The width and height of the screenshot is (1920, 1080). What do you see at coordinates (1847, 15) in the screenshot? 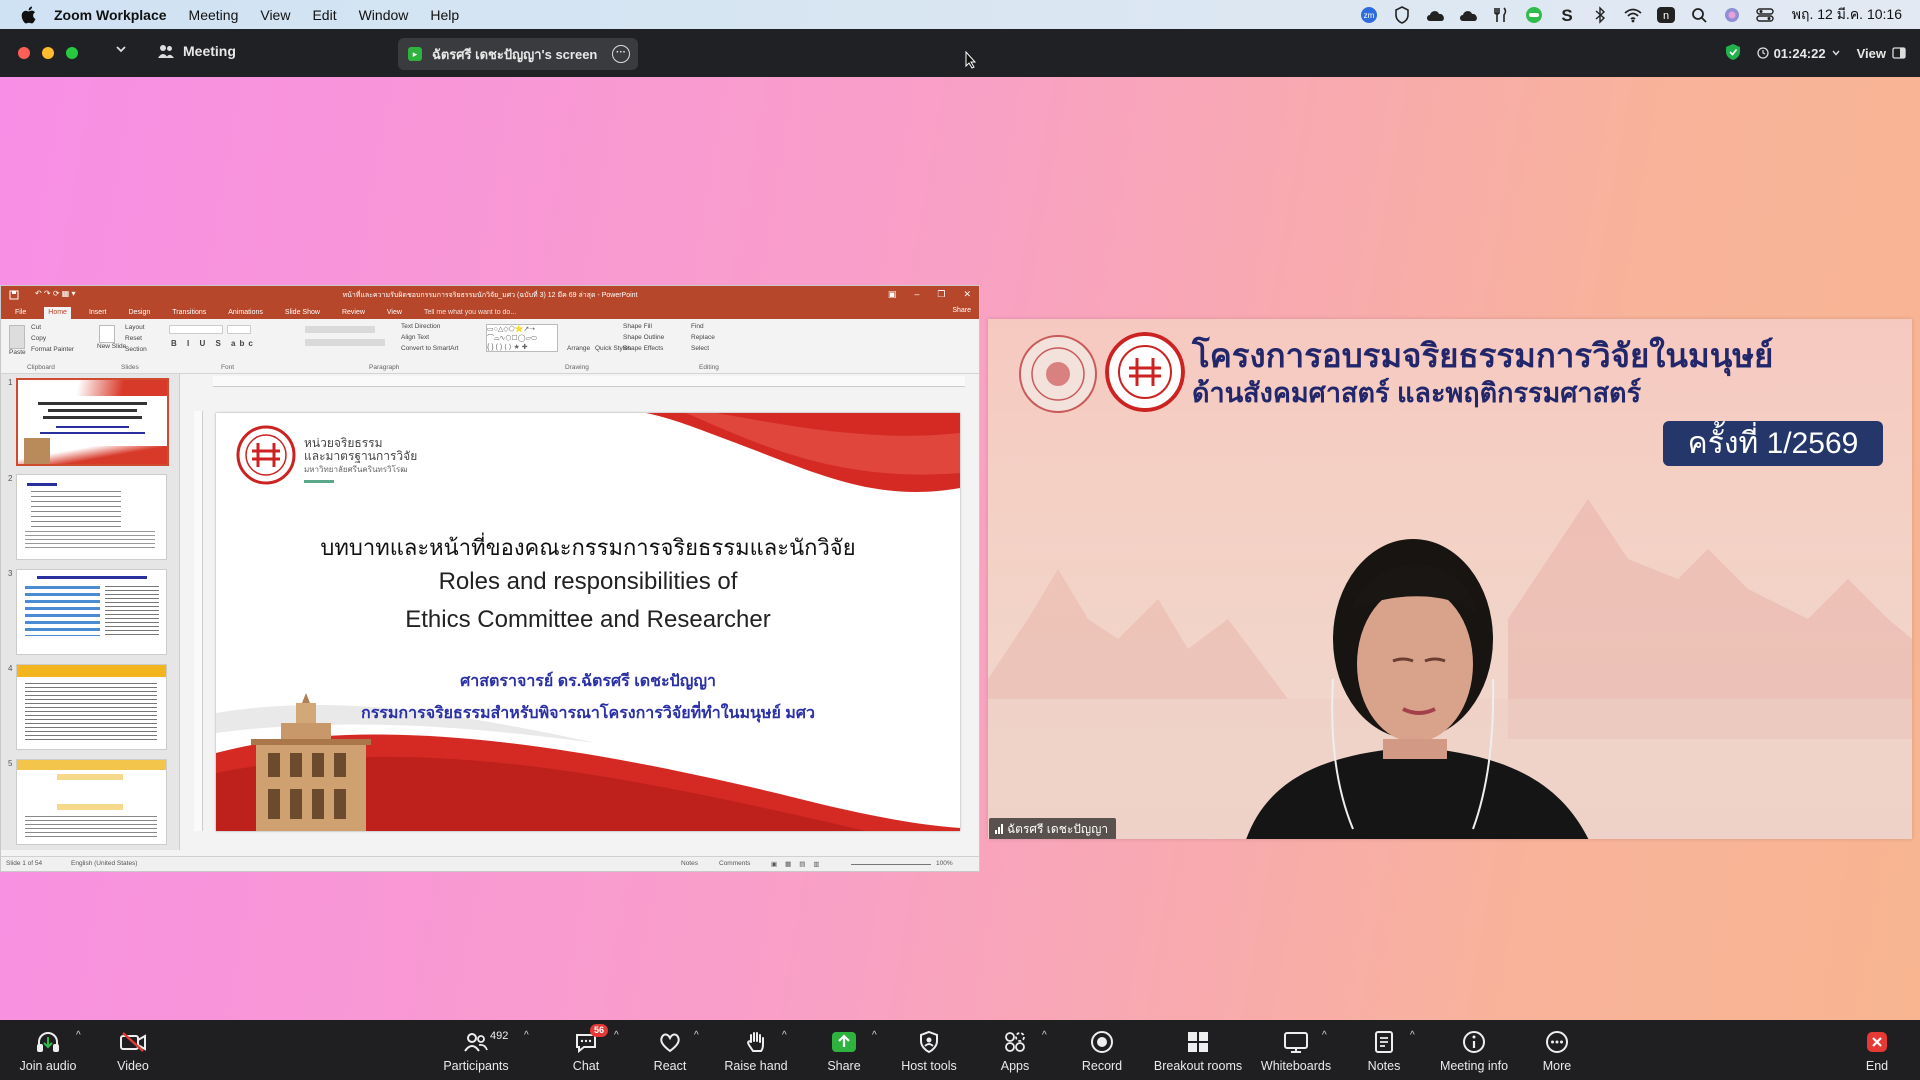
I see `menubar-clock: พฤ. 12 มี.ค. 10:16` at bounding box center [1847, 15].